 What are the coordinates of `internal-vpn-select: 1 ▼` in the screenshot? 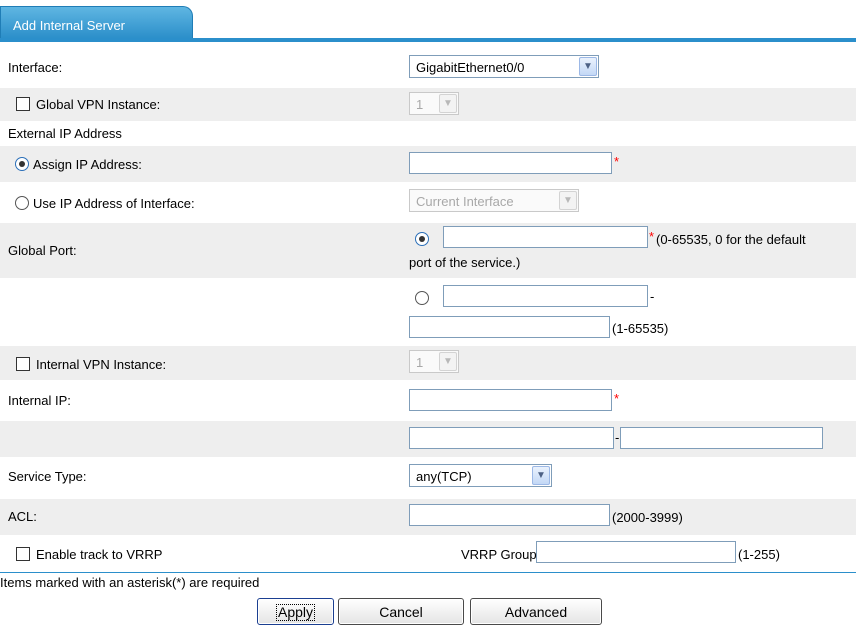 It's located at (434, 361).